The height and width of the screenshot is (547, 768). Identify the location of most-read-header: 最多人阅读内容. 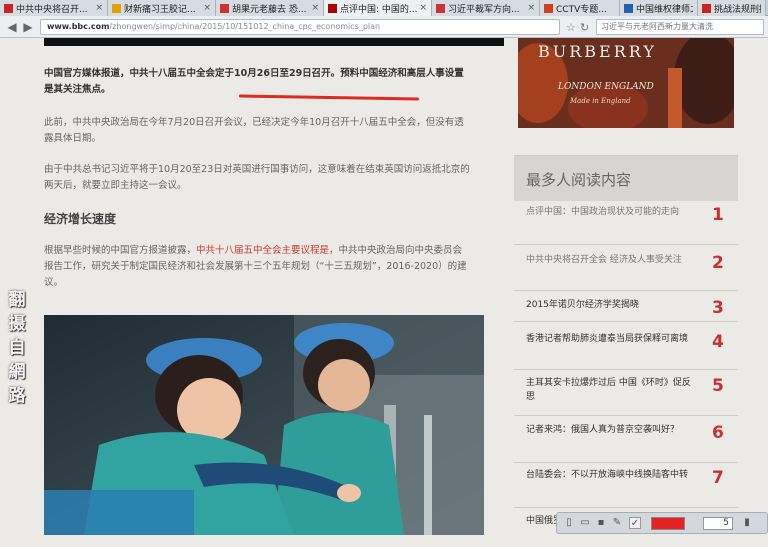
(626, 178).